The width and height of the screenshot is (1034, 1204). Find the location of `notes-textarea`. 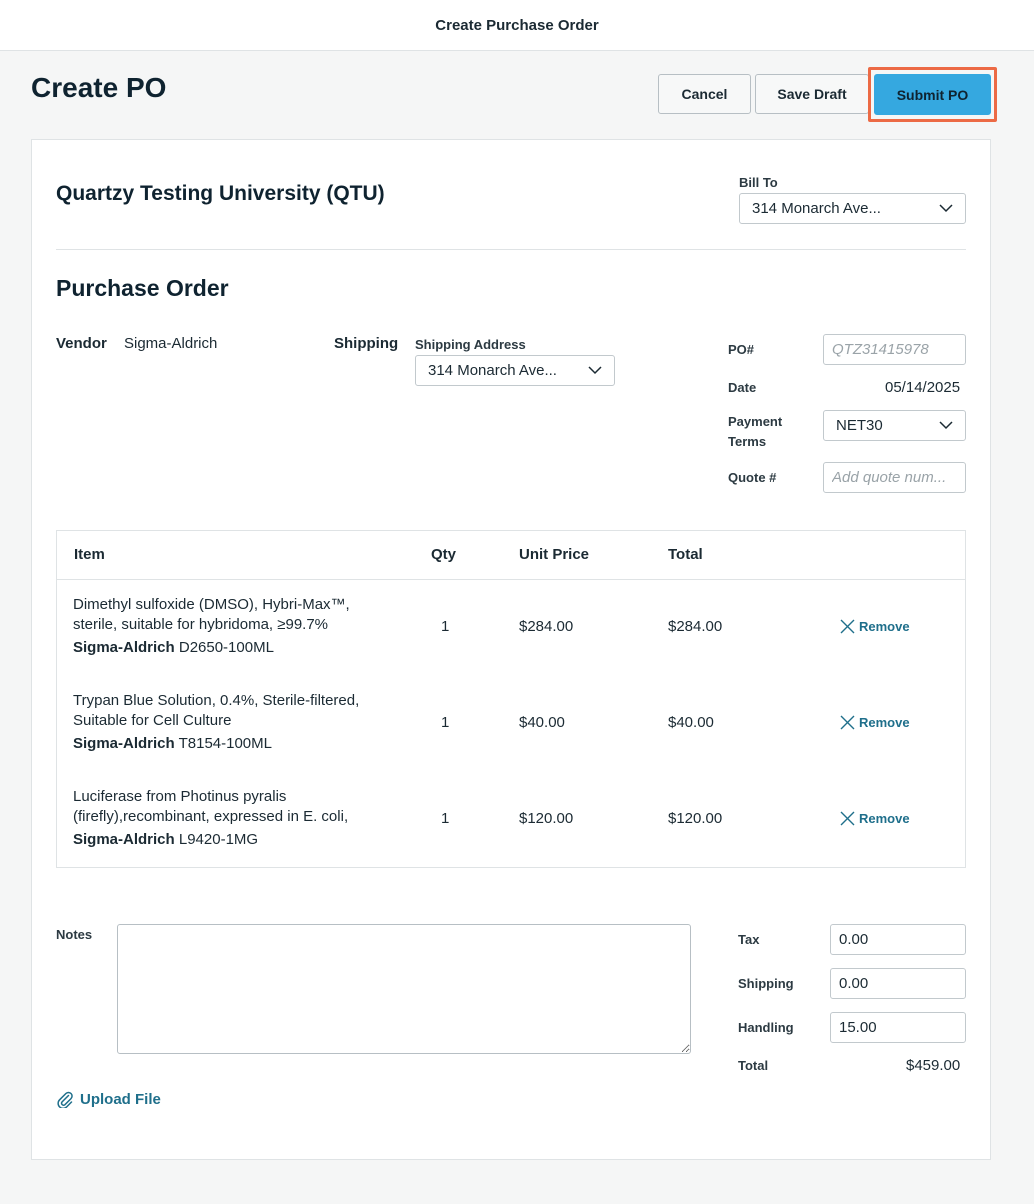

notes-textarea is located at coordinates (404, 989).